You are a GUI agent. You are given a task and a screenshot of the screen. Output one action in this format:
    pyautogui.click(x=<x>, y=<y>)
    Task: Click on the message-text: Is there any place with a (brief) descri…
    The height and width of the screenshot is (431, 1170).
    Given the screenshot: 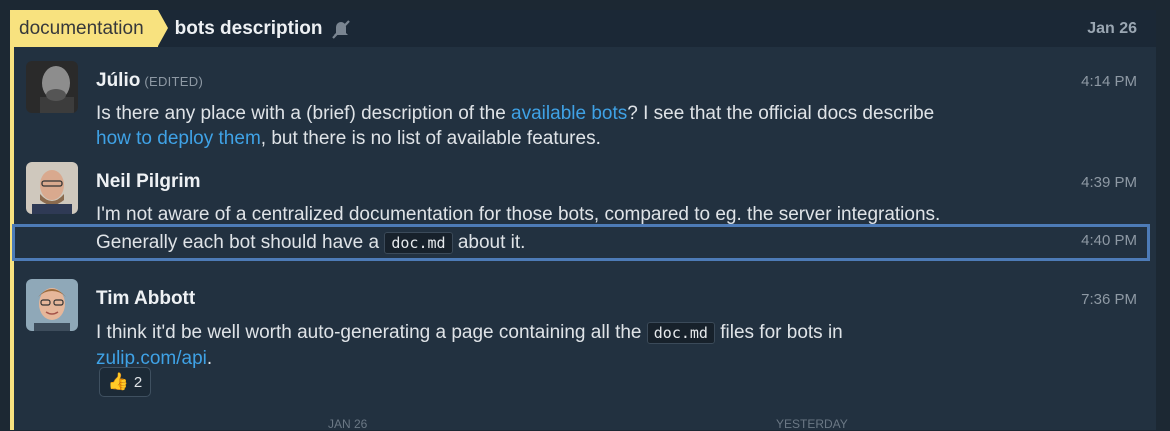 What is the action you would take?
    pyautogui.click(x=304, y=113)
    